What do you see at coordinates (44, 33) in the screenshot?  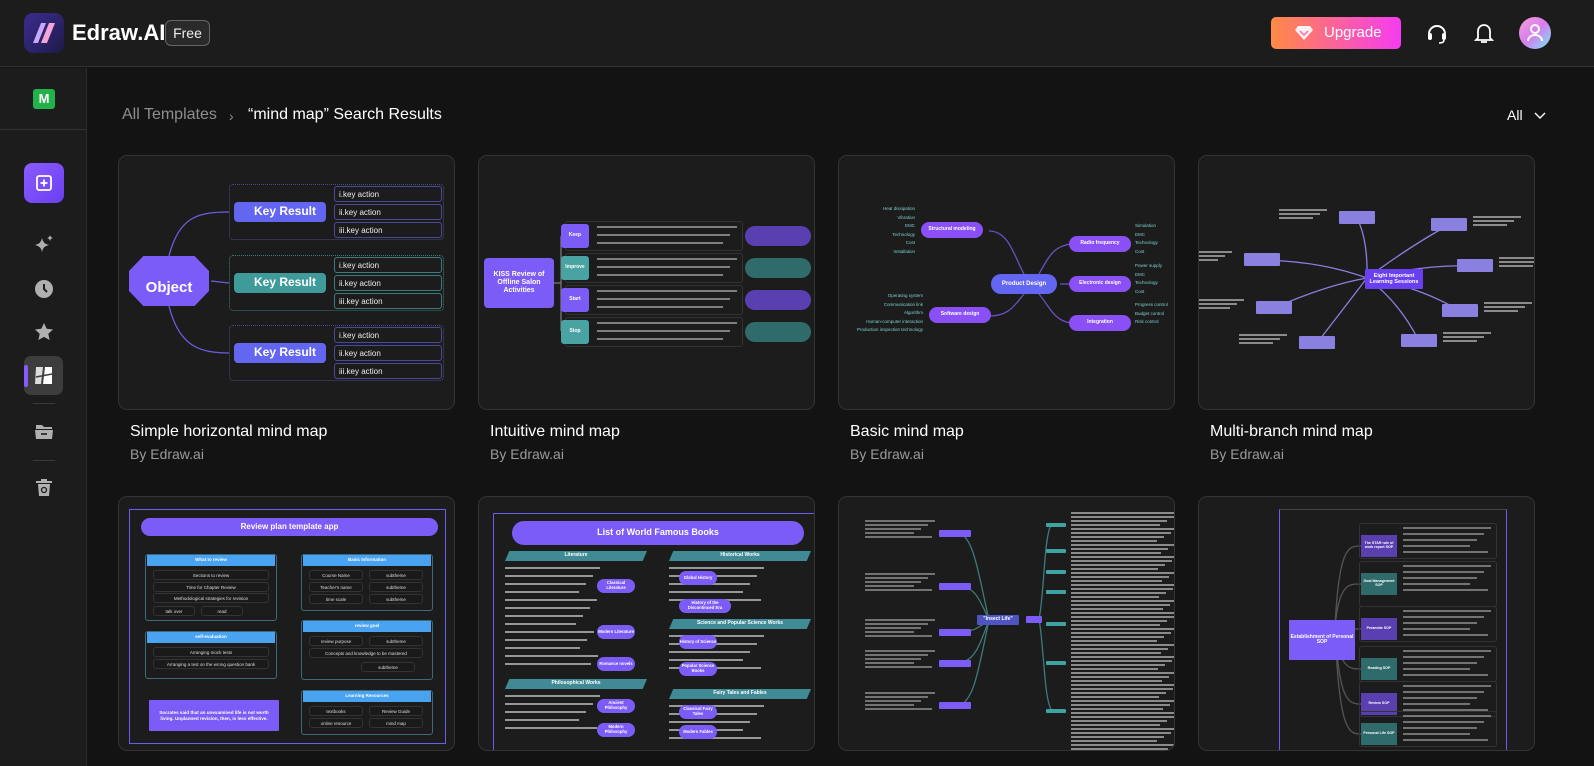 I see `edraw-logo` at bounding box center [44, 33].